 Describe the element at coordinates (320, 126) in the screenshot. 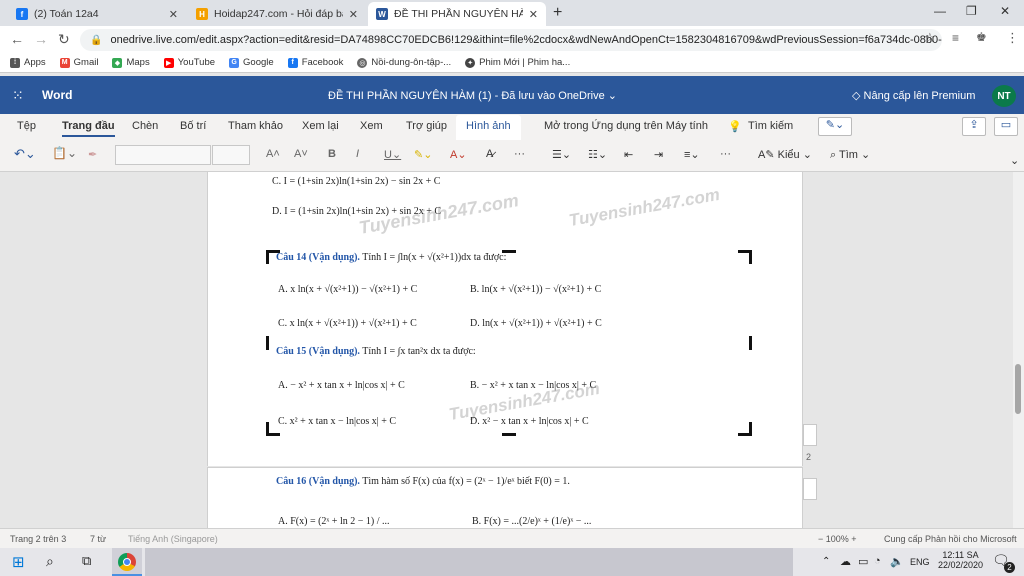

I see `tab-review: Xem lại` at that location.